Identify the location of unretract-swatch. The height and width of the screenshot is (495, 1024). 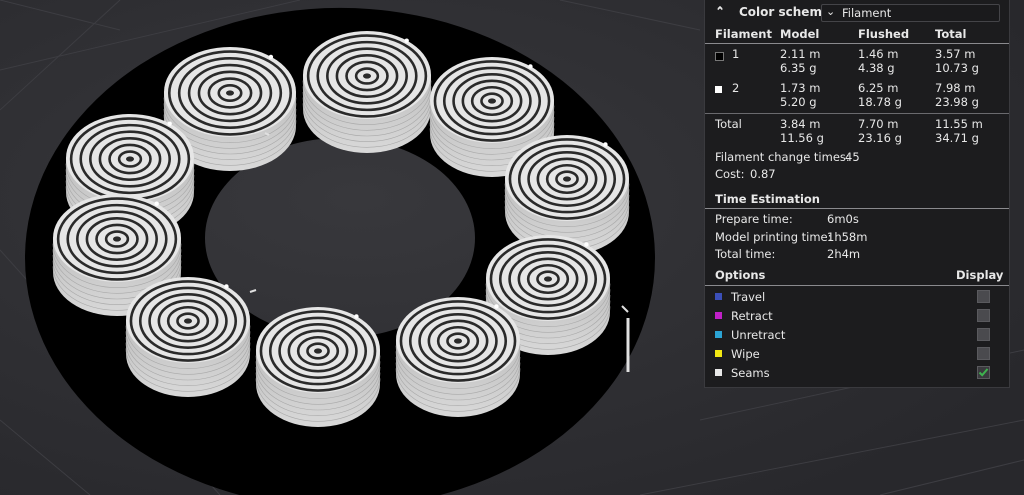
(718, 334).